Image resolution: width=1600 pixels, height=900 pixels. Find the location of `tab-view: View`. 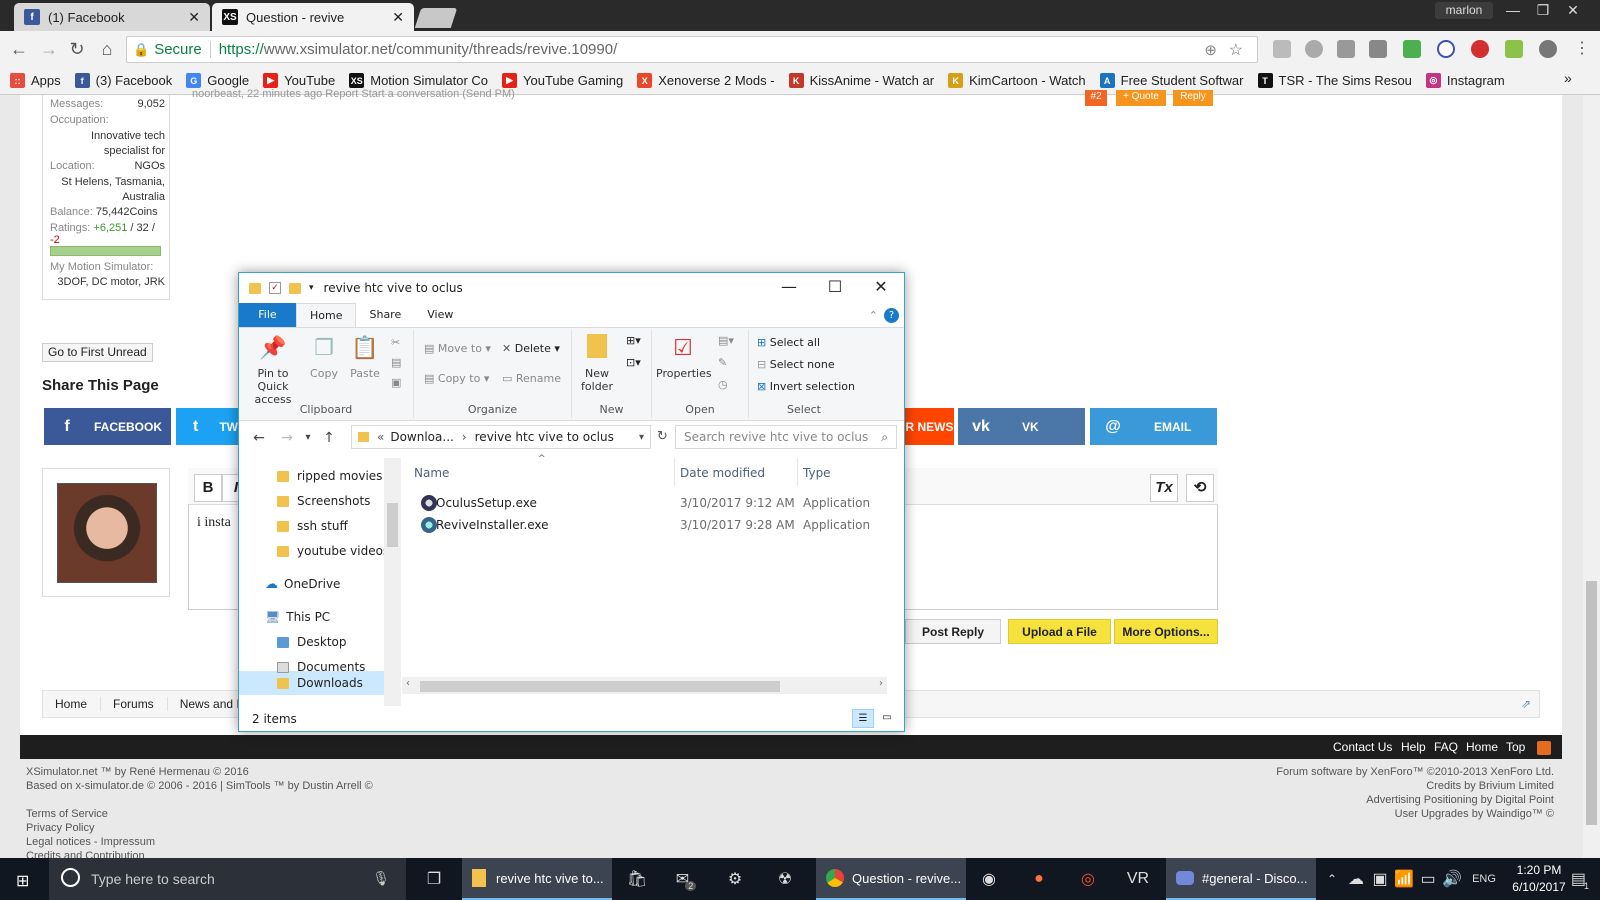

tab-view: View is located at coordinates (440, 315).